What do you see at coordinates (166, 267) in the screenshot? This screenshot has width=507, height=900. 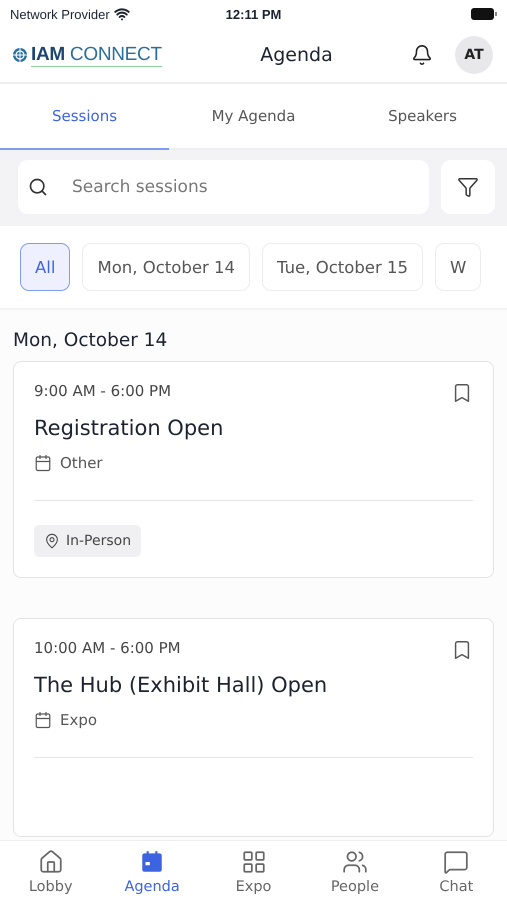 I see `date-chip: Mon, October 14` at bounding box center [166, 267].